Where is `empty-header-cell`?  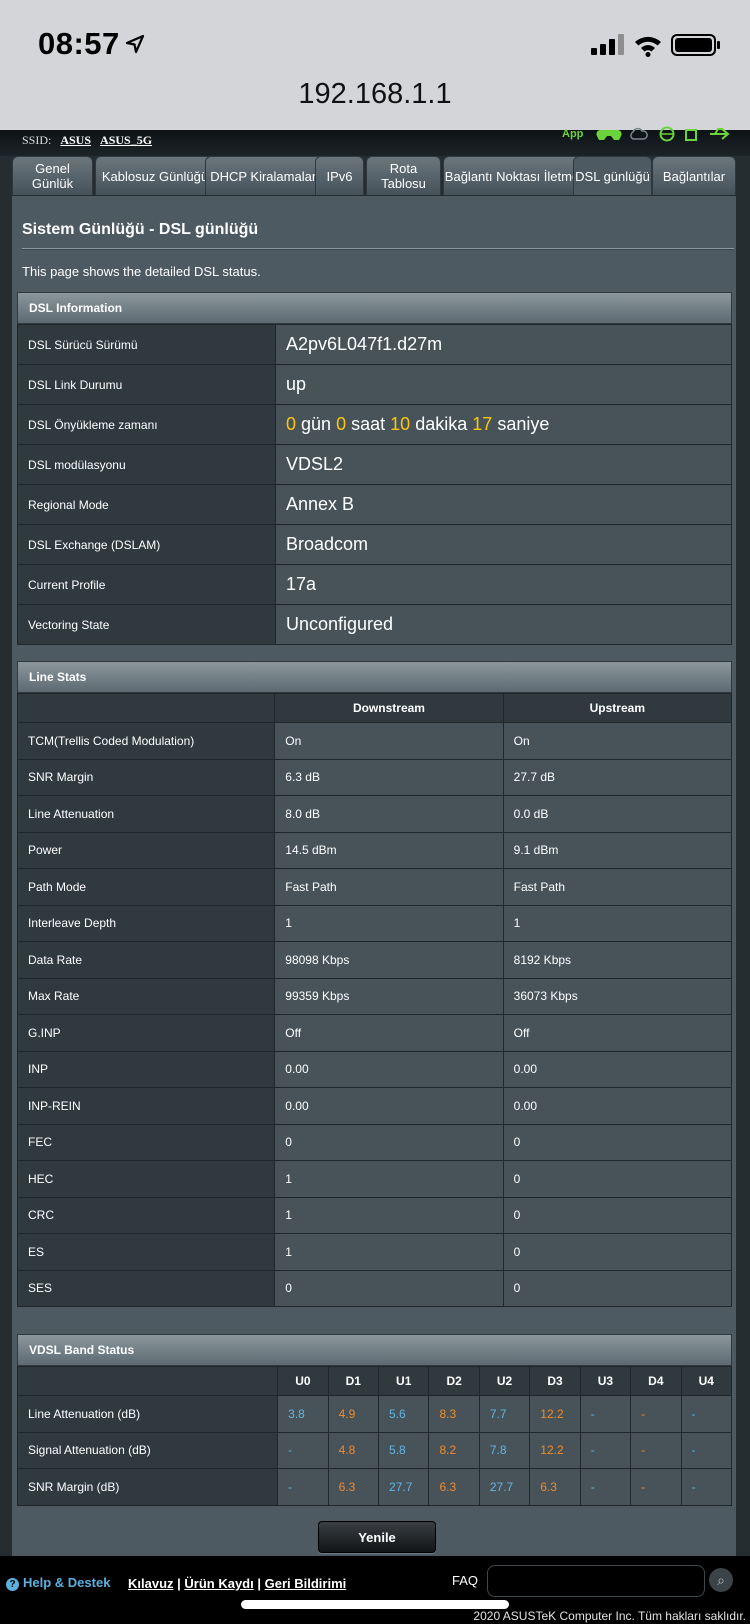
empty-header-cell is located at coordinates (147, 1381).